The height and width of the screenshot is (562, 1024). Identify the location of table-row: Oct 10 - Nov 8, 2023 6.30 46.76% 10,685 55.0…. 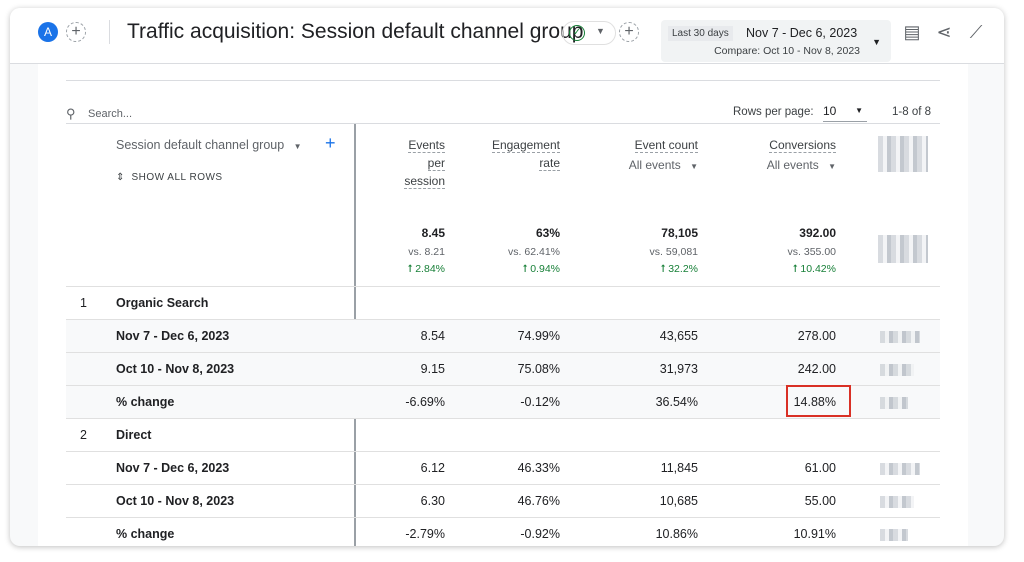
(503, 500).